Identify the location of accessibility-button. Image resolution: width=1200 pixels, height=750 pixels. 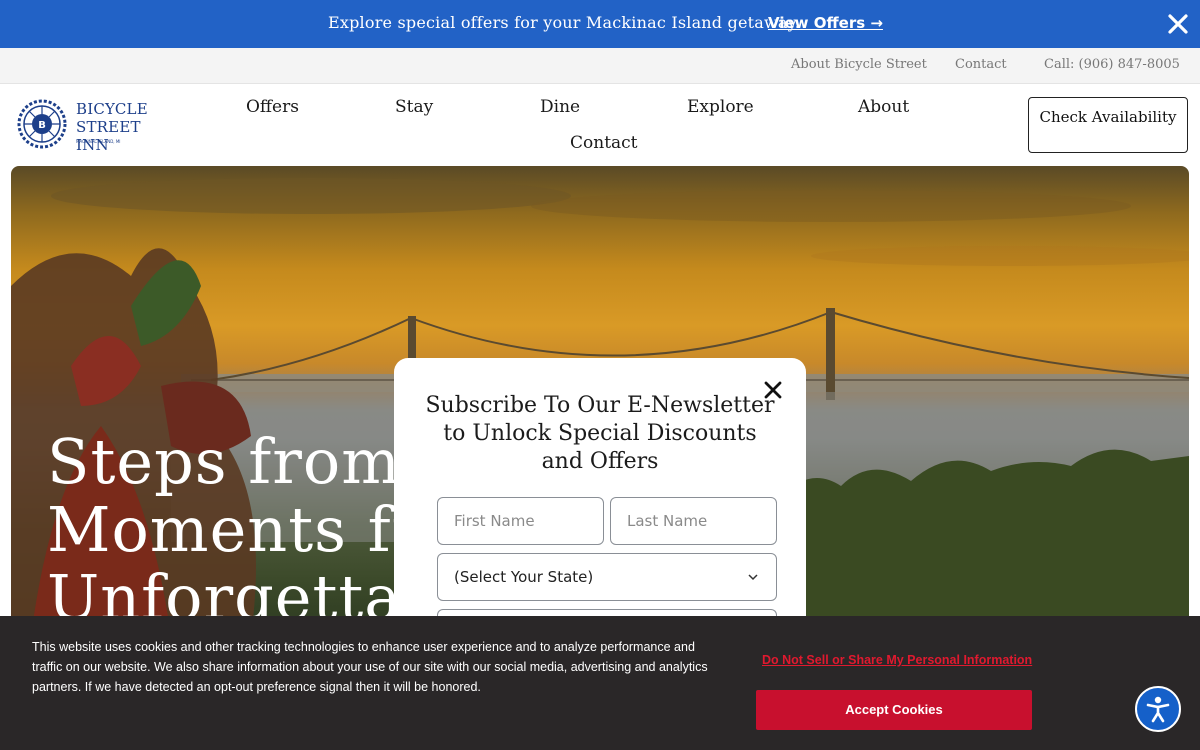
(1158, 709).